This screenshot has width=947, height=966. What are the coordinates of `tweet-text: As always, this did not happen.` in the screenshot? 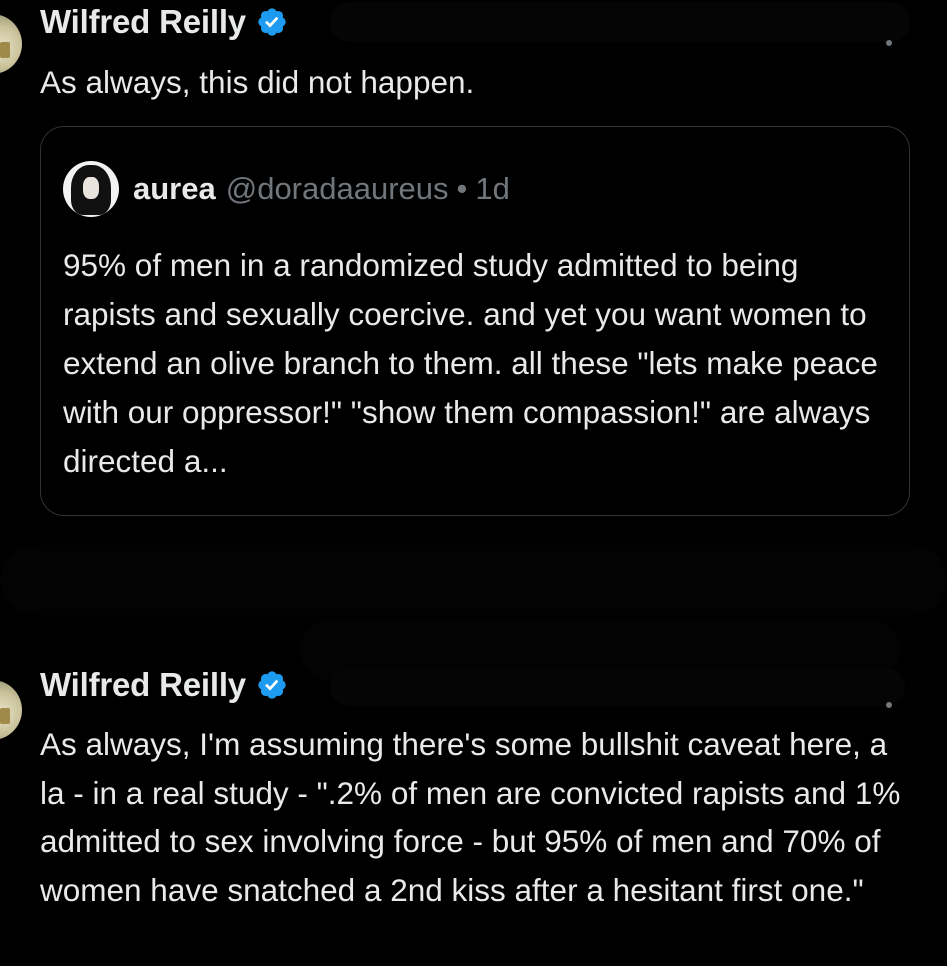 It's located at (257, 82).